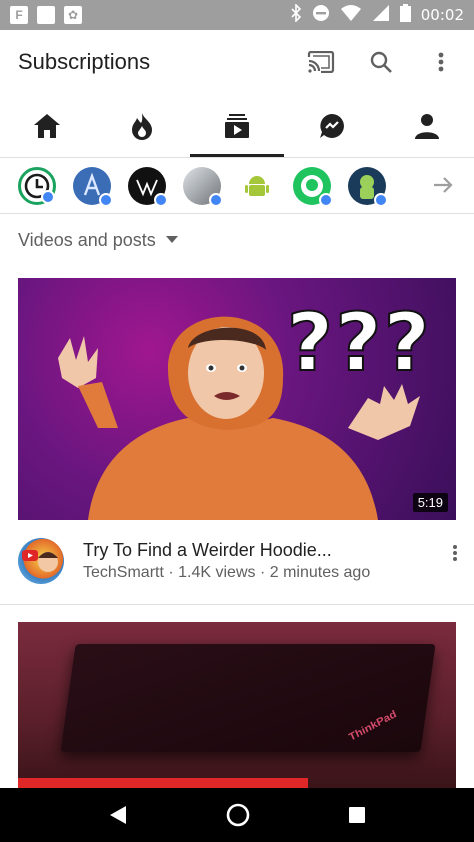  I want to click on status-time: 00:02, so click(442, 15).